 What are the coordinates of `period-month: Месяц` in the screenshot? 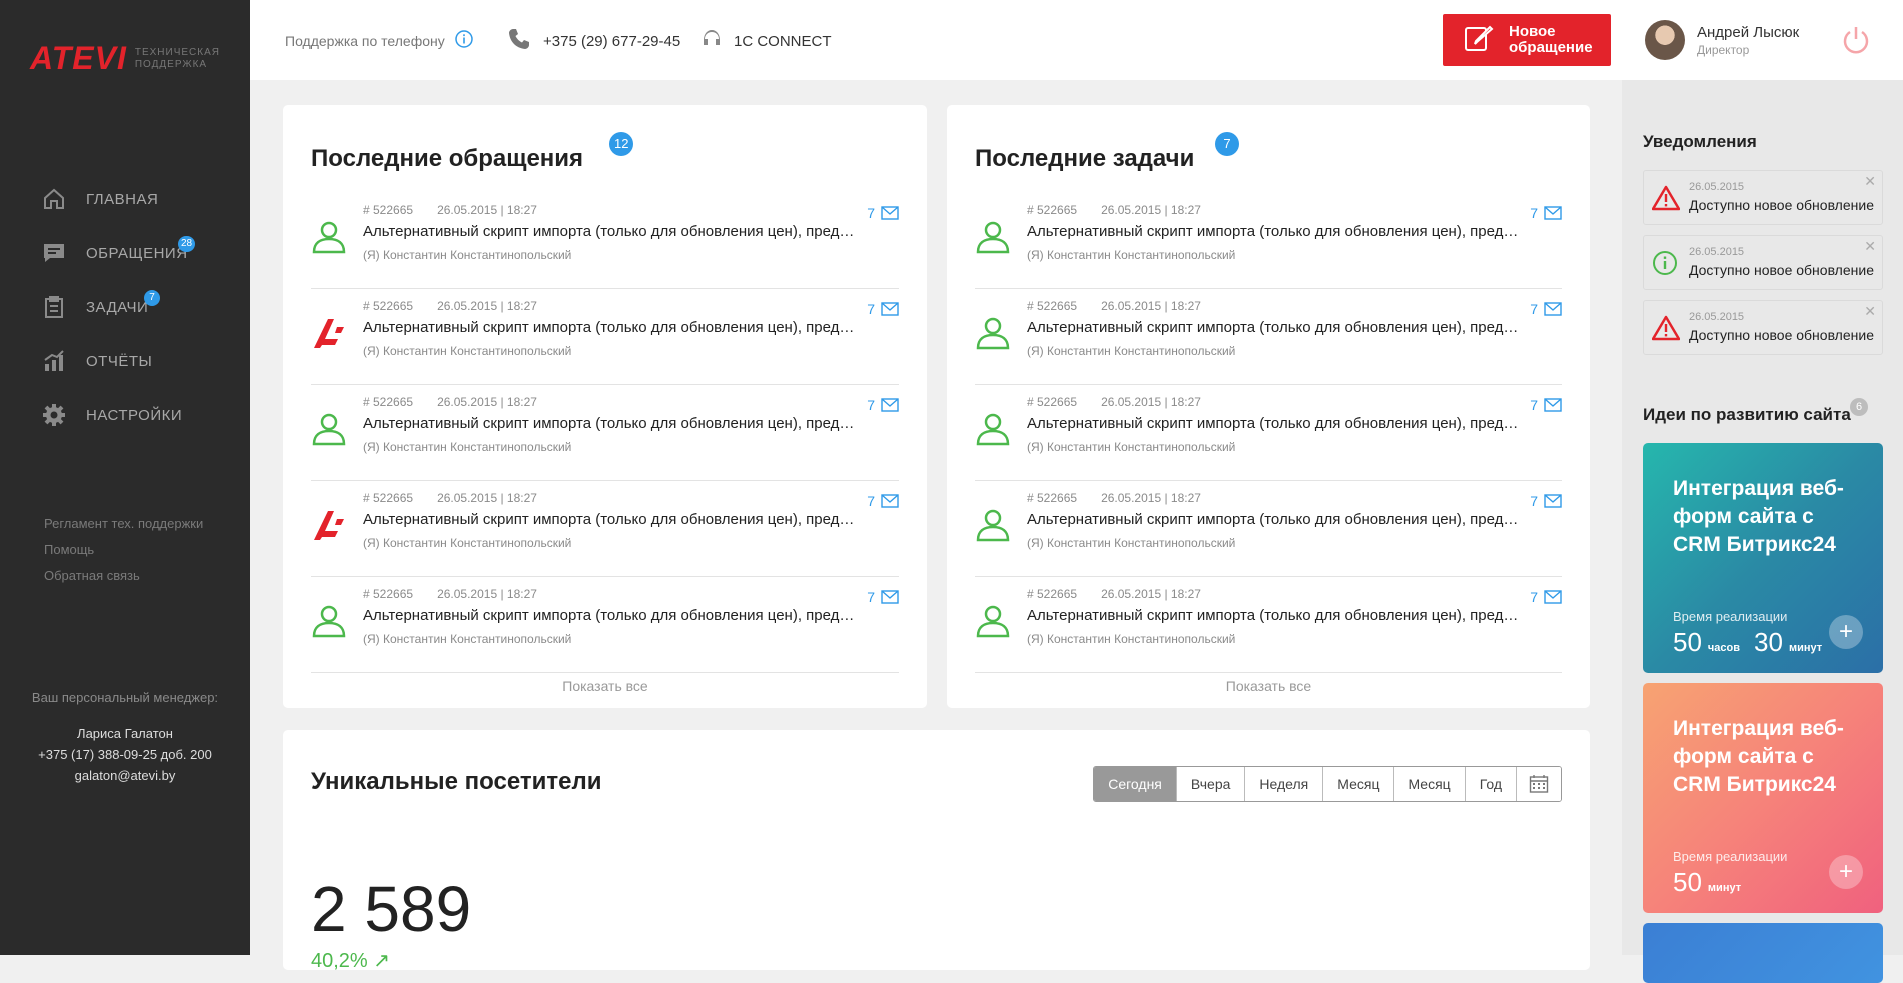 It's located at (1359, 784).